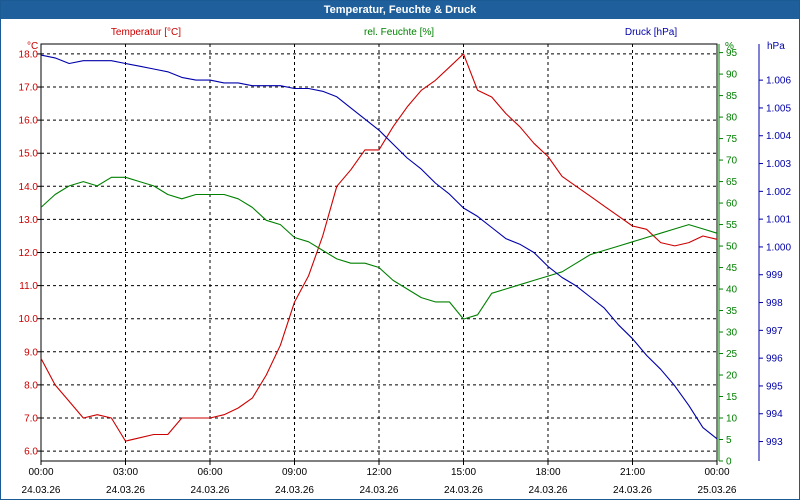  What do you see at coordinates (732, 204) in the screenshot?
I see `humidity-tick-label: 60` at bounding box center [732, 204].